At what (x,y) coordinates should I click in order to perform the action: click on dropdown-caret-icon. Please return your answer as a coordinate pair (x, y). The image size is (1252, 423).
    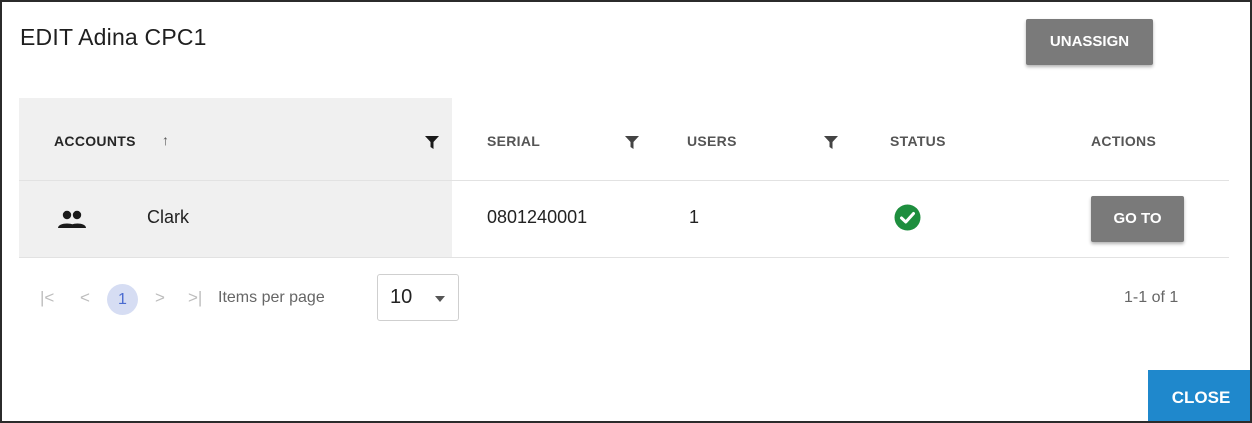
    Looking at the image, I should click on (440, 299).